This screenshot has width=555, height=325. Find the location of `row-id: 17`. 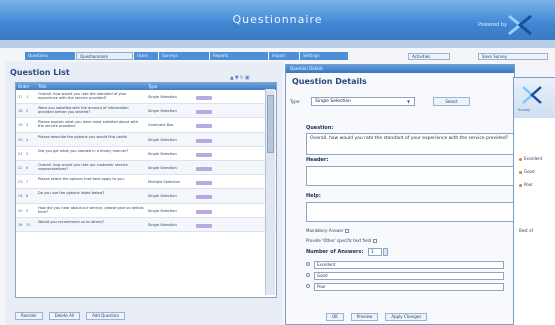

row-id: 17 is located at coordinates (20, 97).